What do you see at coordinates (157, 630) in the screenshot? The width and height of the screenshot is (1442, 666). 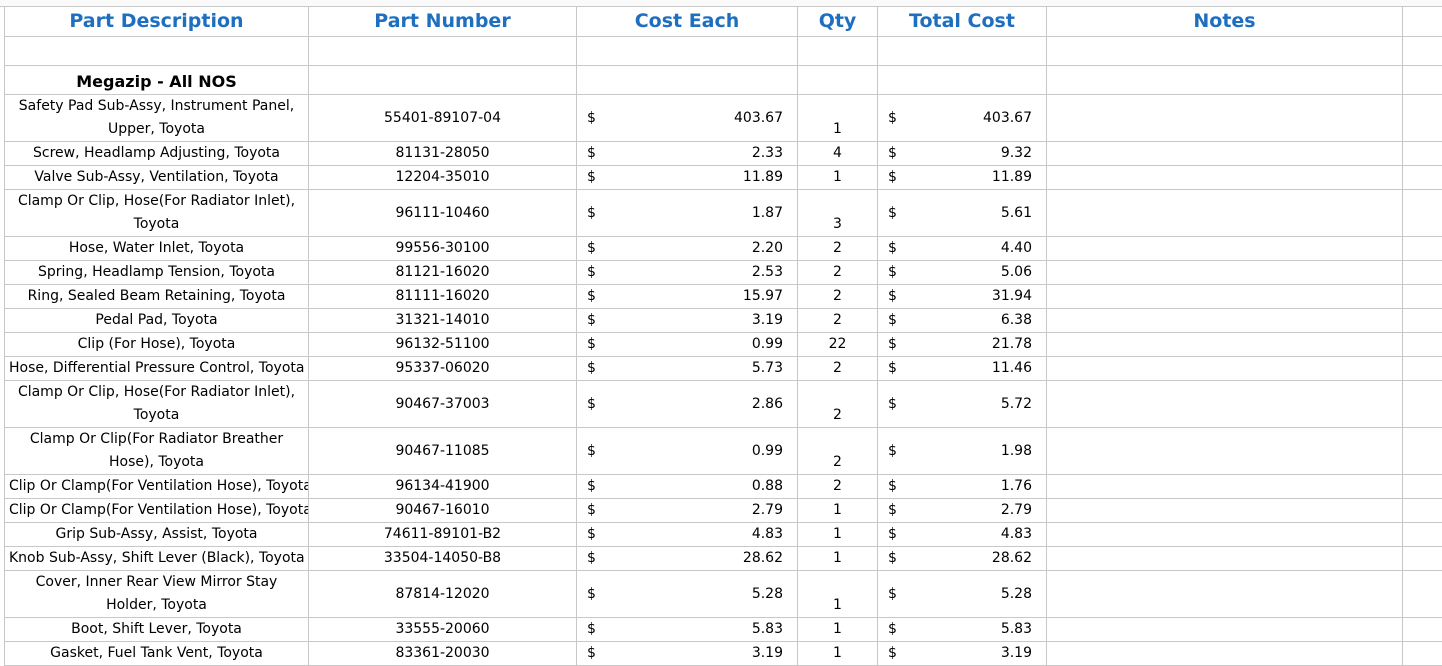 I see `part-description-cell: Boot, Shift Lever, Toyota` at bounding box center [157, 630].